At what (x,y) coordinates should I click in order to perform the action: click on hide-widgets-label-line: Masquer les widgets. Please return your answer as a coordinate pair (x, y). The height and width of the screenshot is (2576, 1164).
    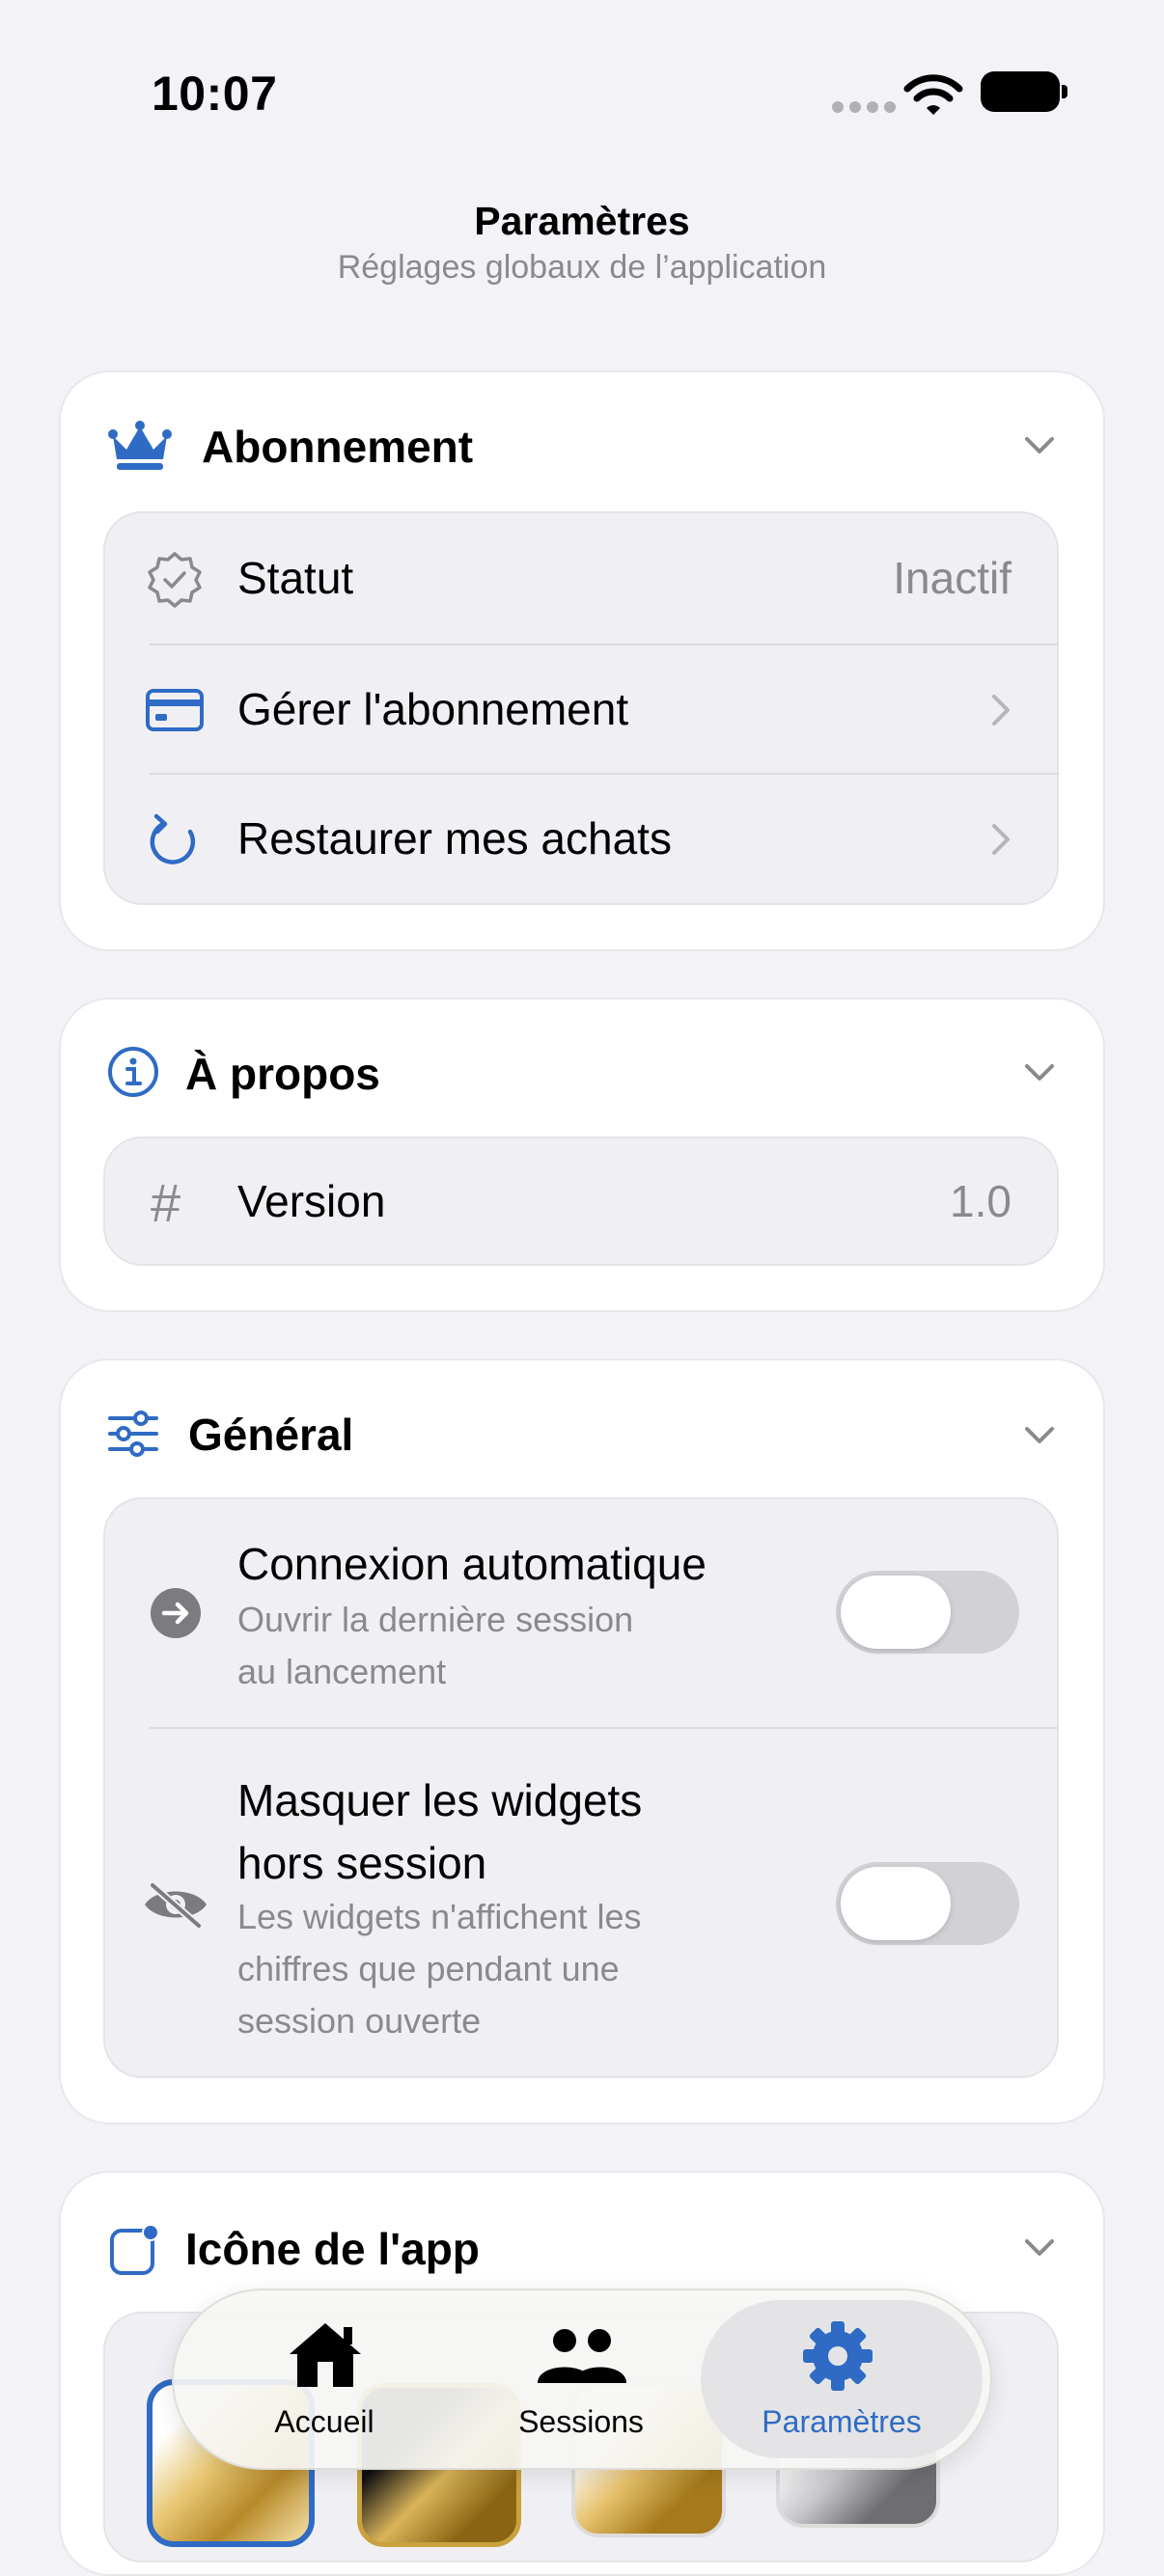
    Looking at the image, I should click on (440, 1800).